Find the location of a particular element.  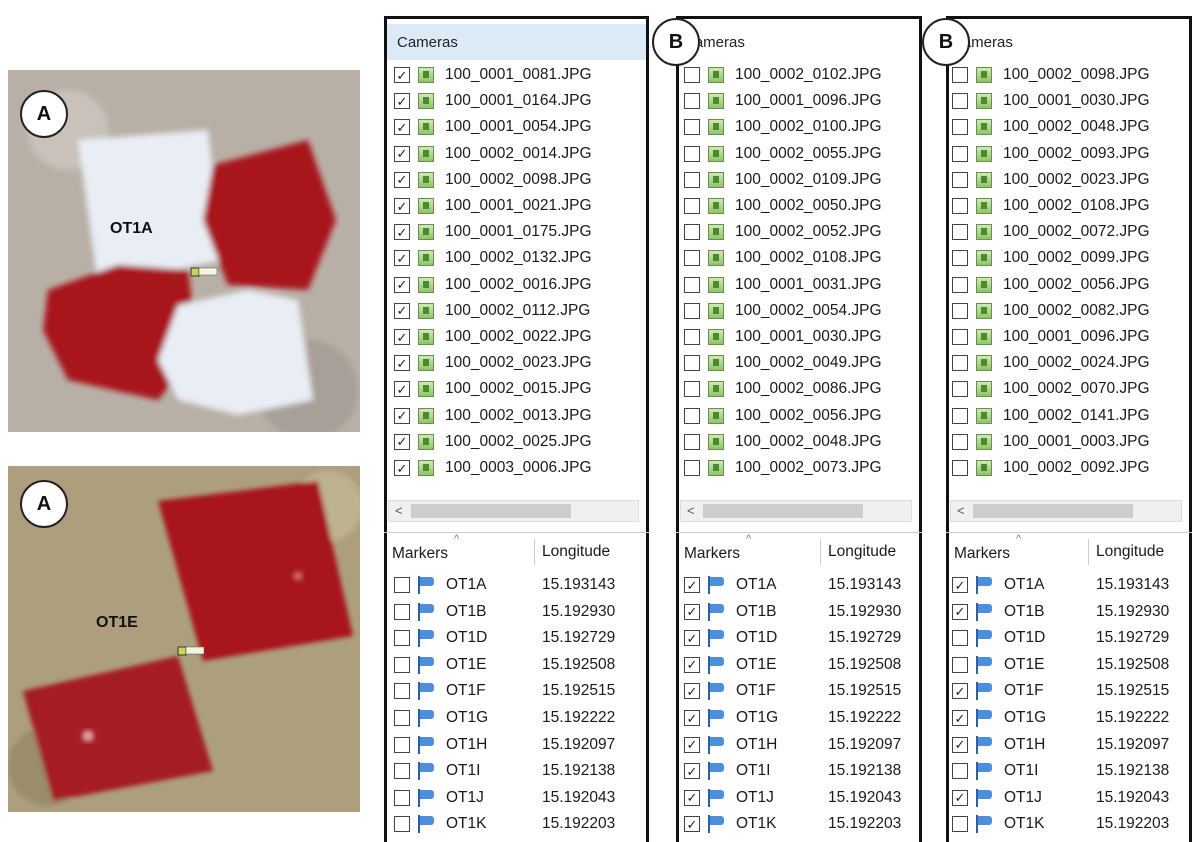

camera-row: ✓ 100_0001_0081.JPG is located at coordinates (516, 75).